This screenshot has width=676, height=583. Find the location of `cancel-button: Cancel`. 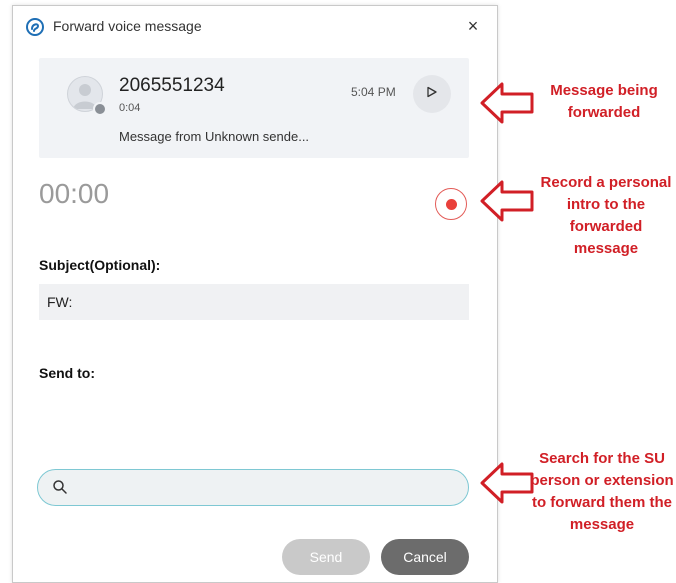

cancel-button: Cancel is located at coordinates (425, 557).